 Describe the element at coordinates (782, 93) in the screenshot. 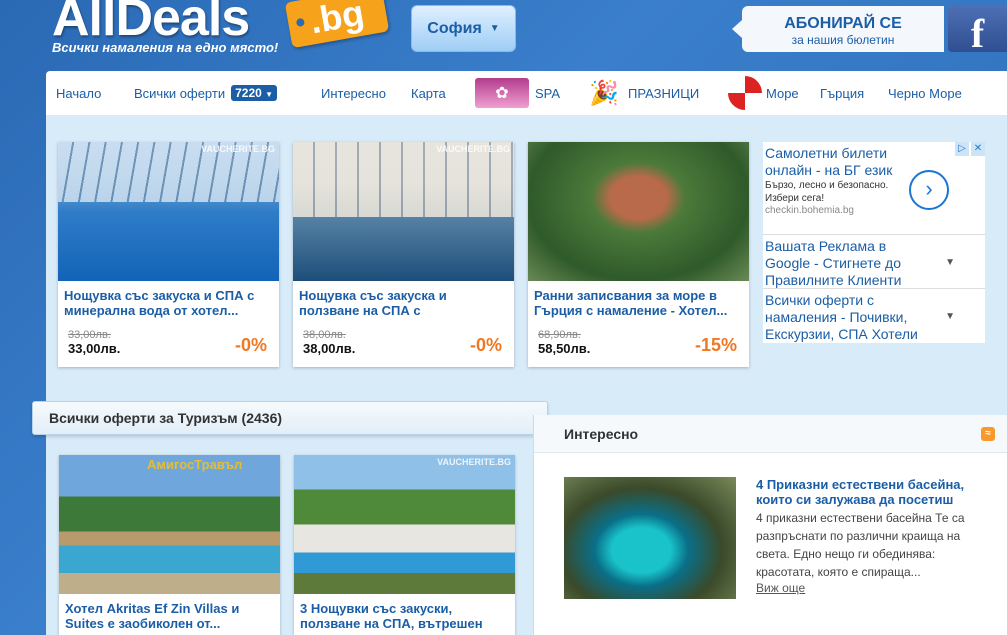

I see `nav-sea-label: Море` at that location.